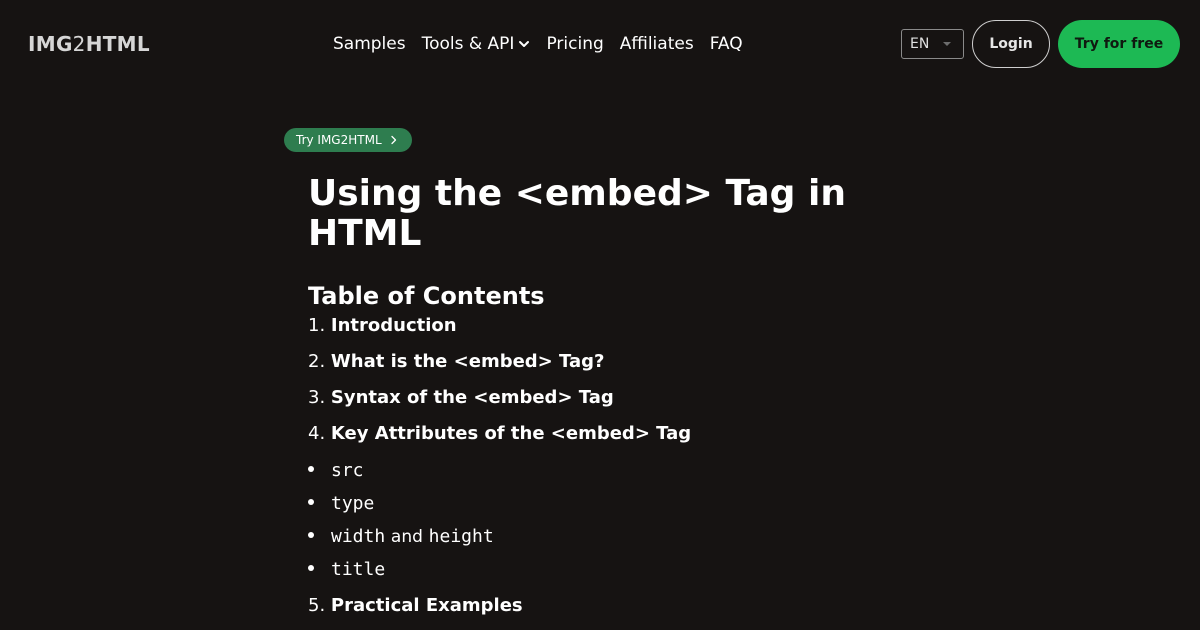  Describe the element at coordinates (461, 536) in the screenshot. I see `attribute-code: height` at that location.